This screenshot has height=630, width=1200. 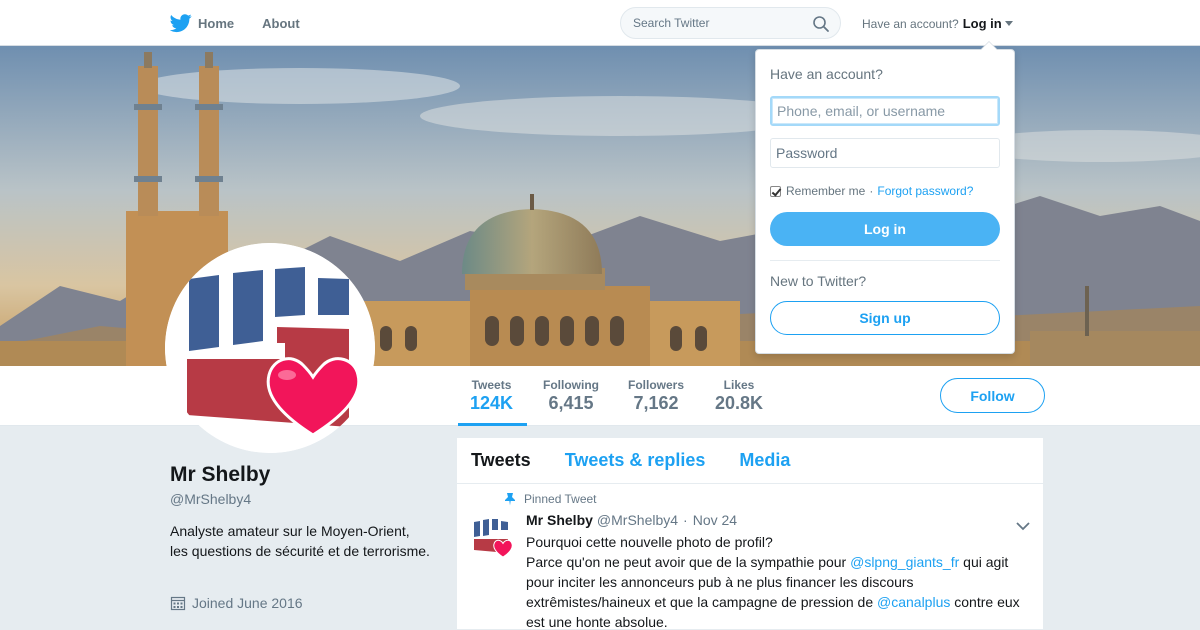 I want to click on stat-followers-value: 7,162, so click(x=656, y=403).